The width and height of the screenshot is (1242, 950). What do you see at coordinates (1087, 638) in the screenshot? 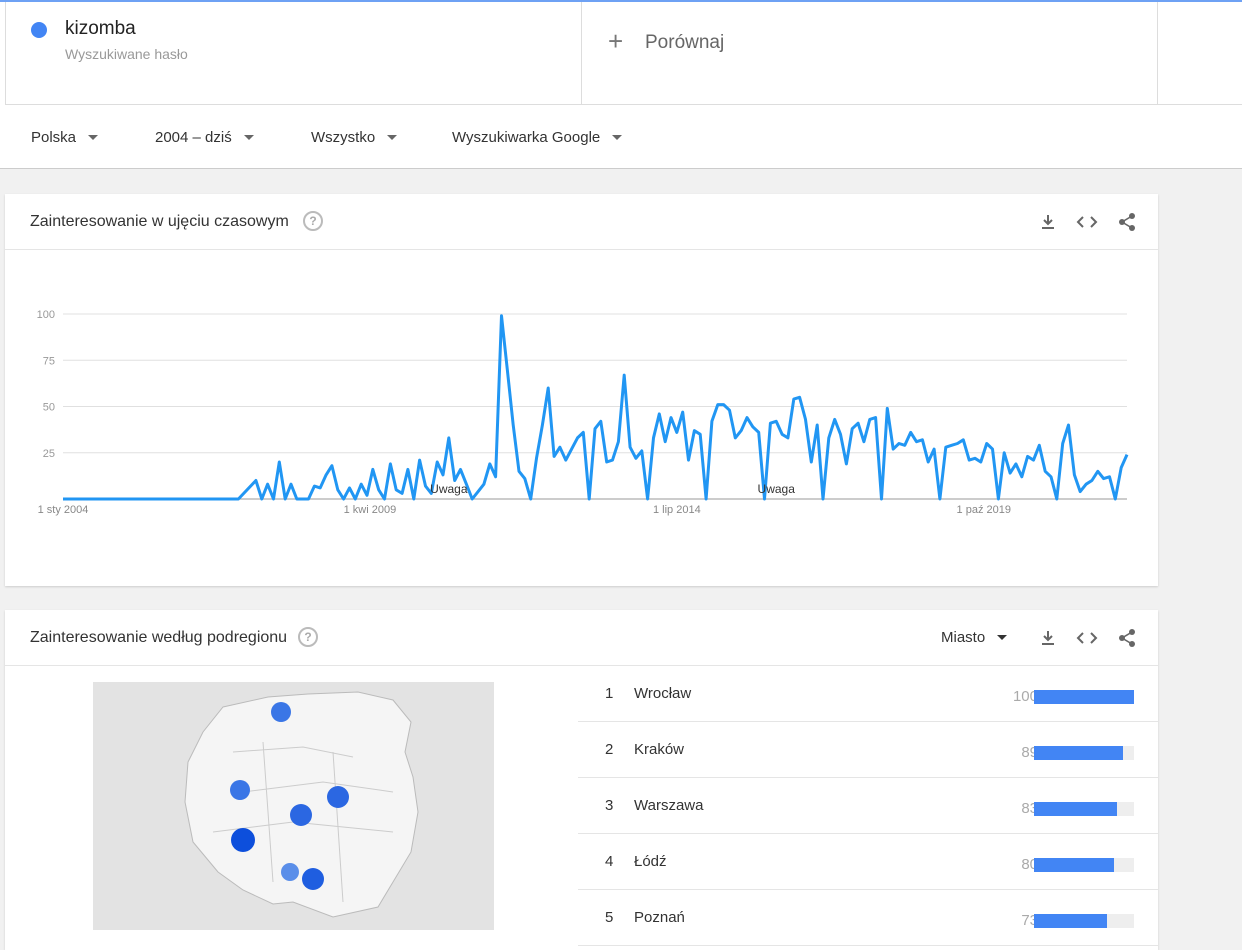
I see `embed-icon` at bounding box center [1087, 638].